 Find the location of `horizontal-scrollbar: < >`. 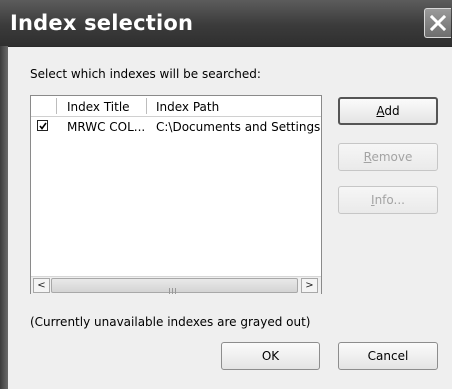

horizontal-scrollbar: < > is located at coordinates (176, 285).